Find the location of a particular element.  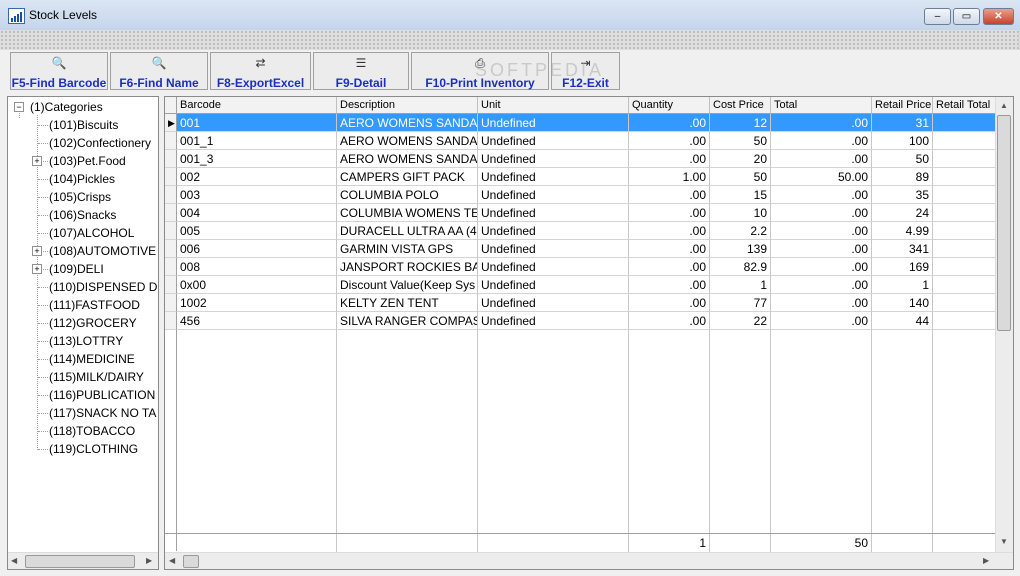

tree-item-category: (111)FASTFOOD is located at coordinates (94, 305).